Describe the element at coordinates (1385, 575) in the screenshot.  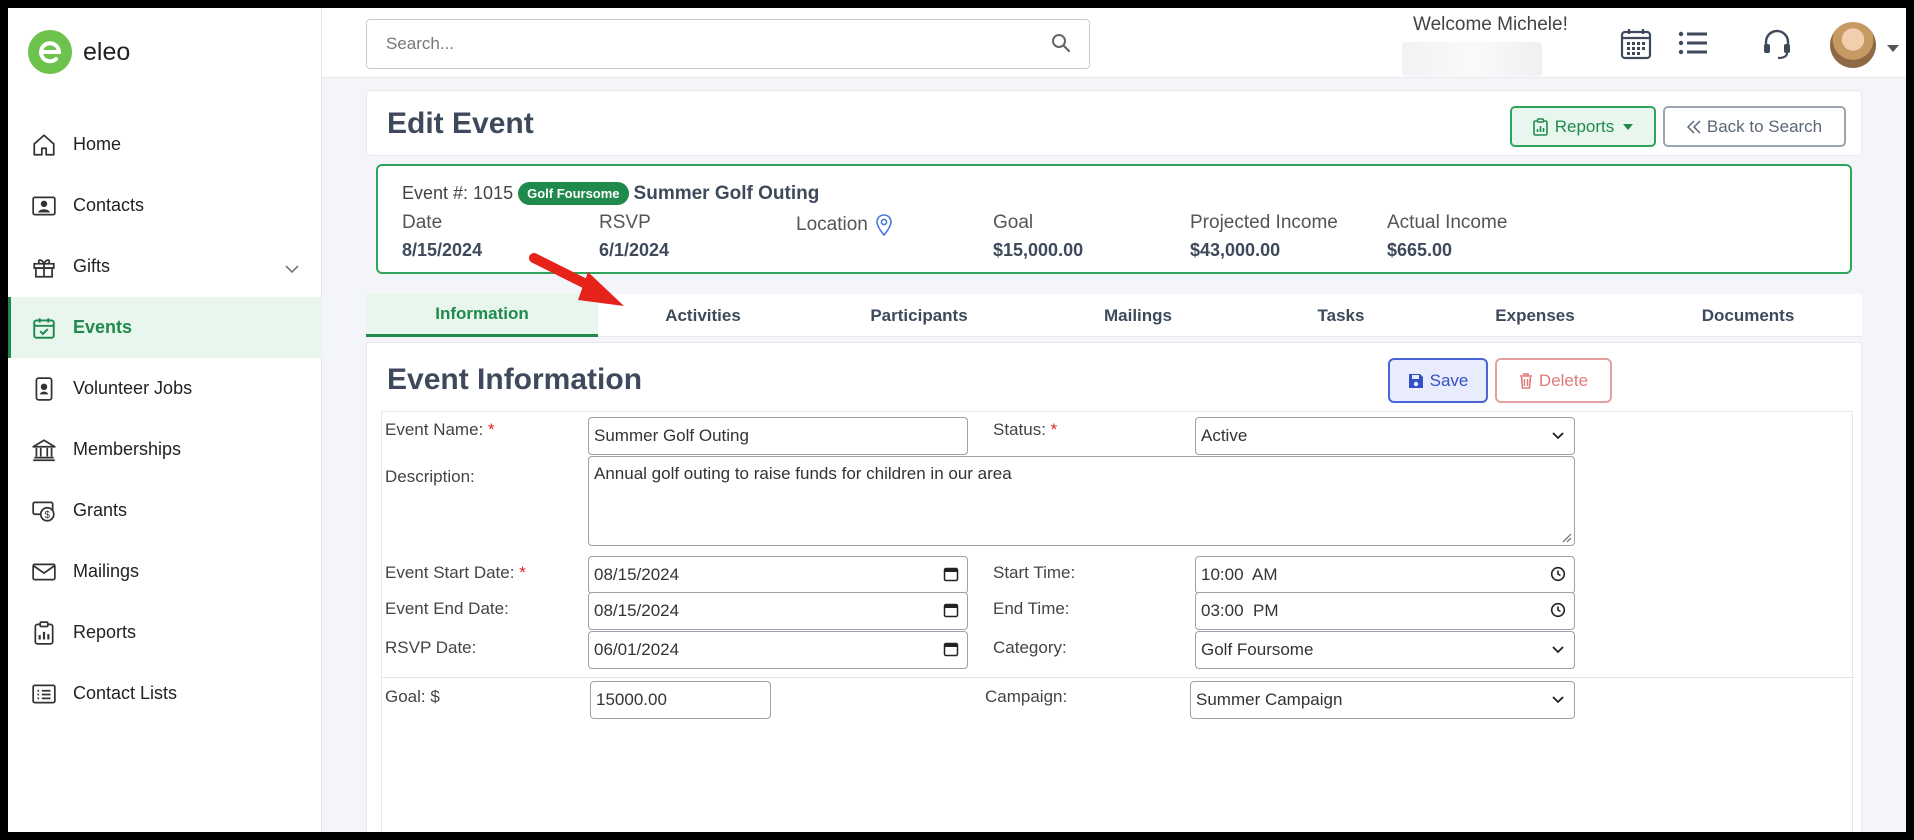
I see `start-time-input: 10:00 AM` at that location.